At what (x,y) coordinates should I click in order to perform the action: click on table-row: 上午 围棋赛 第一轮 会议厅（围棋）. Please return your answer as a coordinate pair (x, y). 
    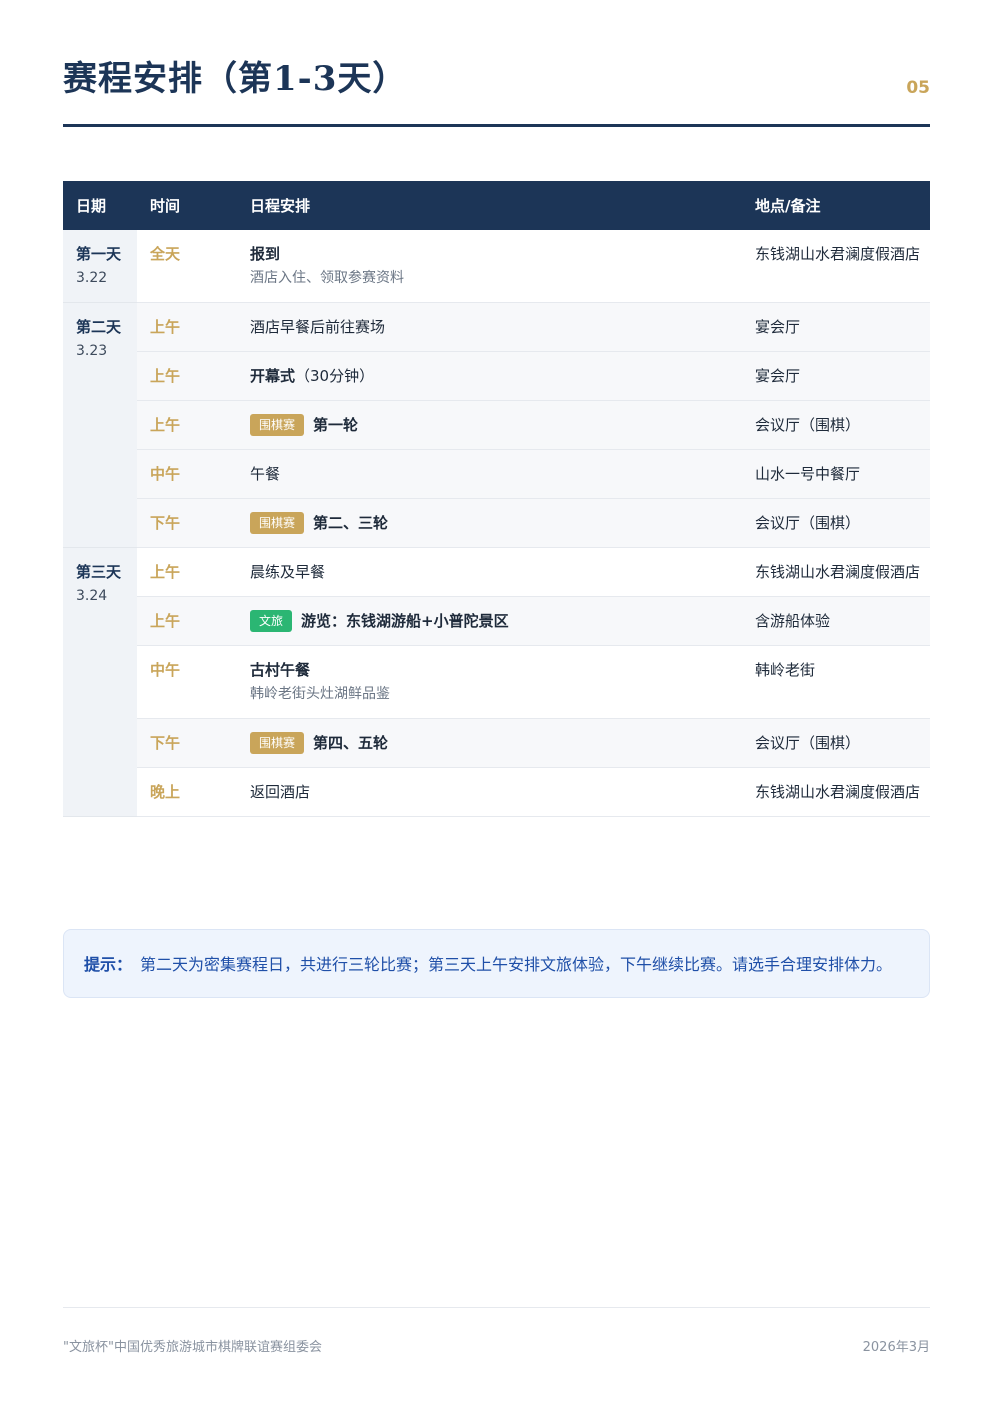
    Looking at the image, I should click on (496, 425).